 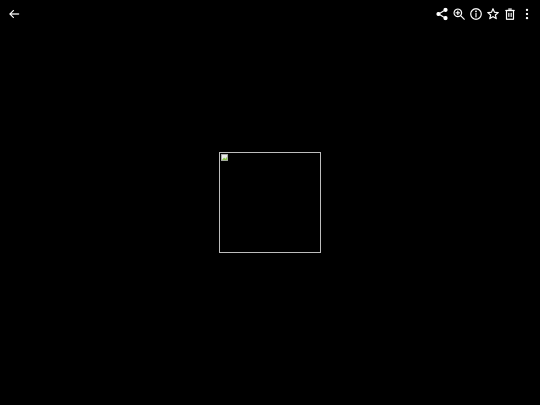 I want to click on back-button, so click(x=14, y=14).